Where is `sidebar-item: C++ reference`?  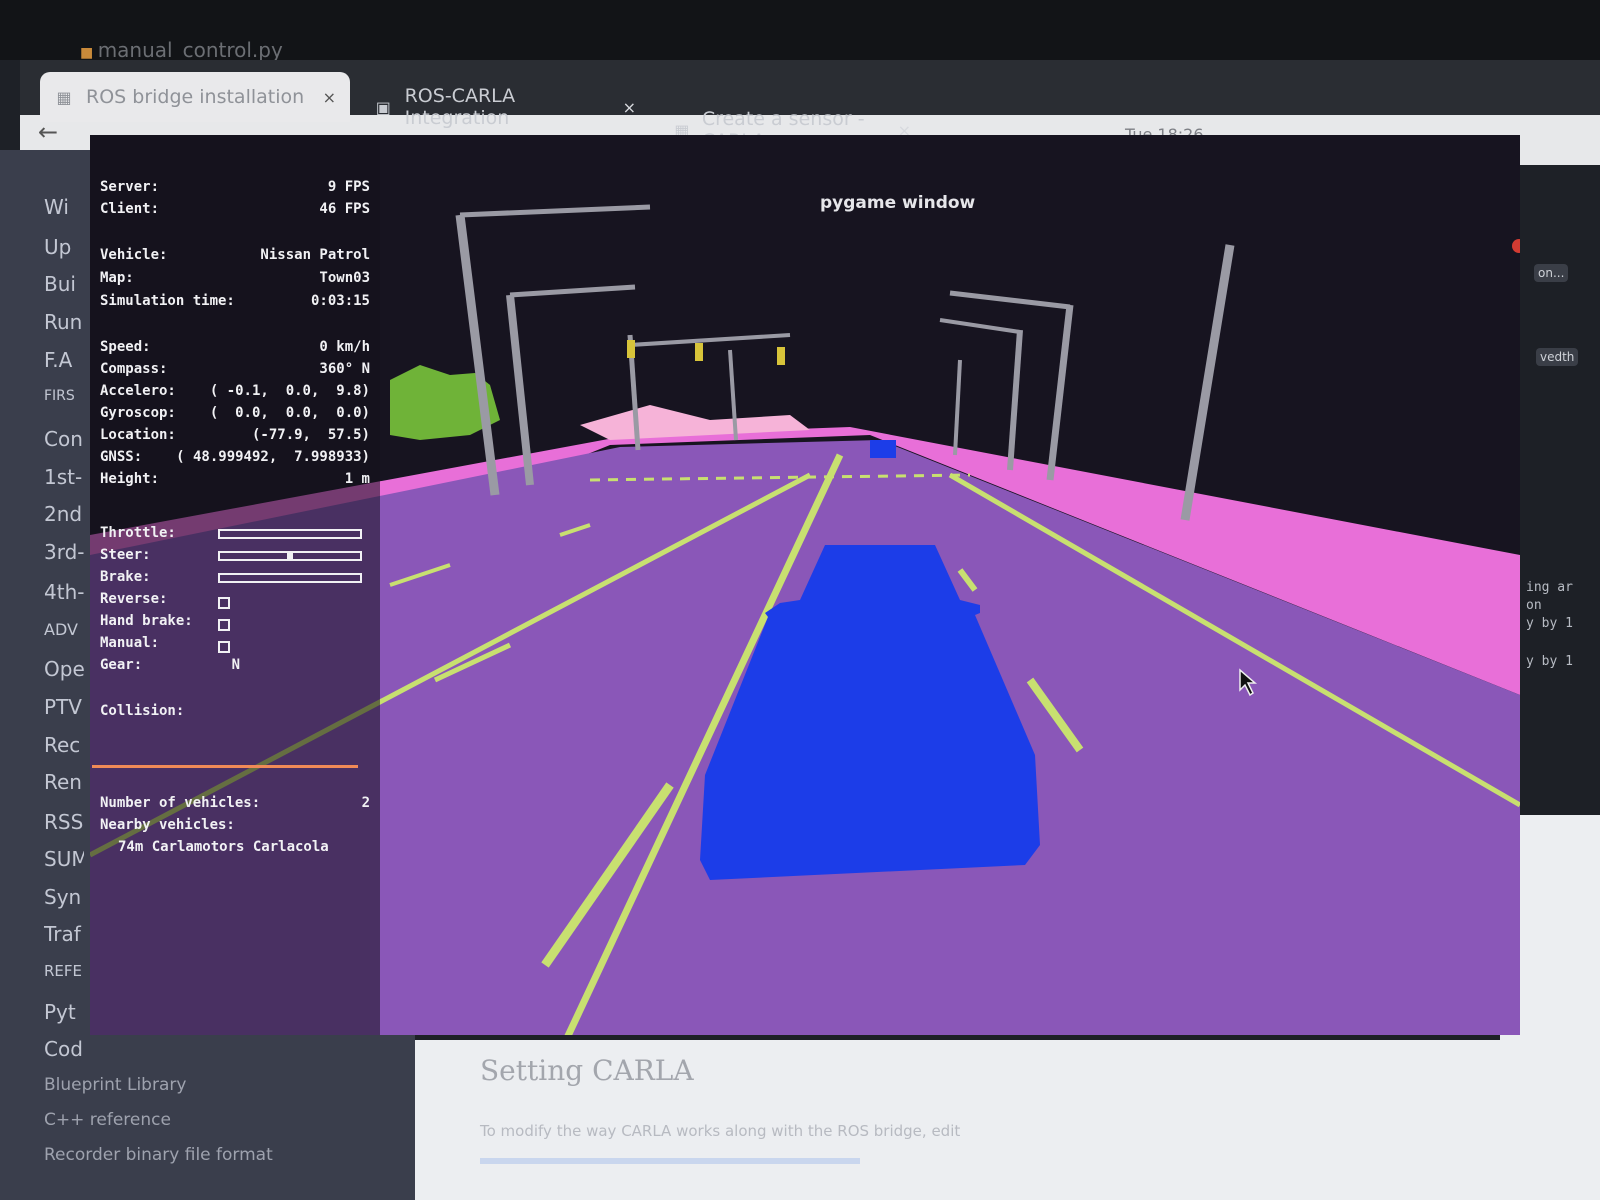
sidebar-item: C++ reference is located at coordinates (209, 1120).